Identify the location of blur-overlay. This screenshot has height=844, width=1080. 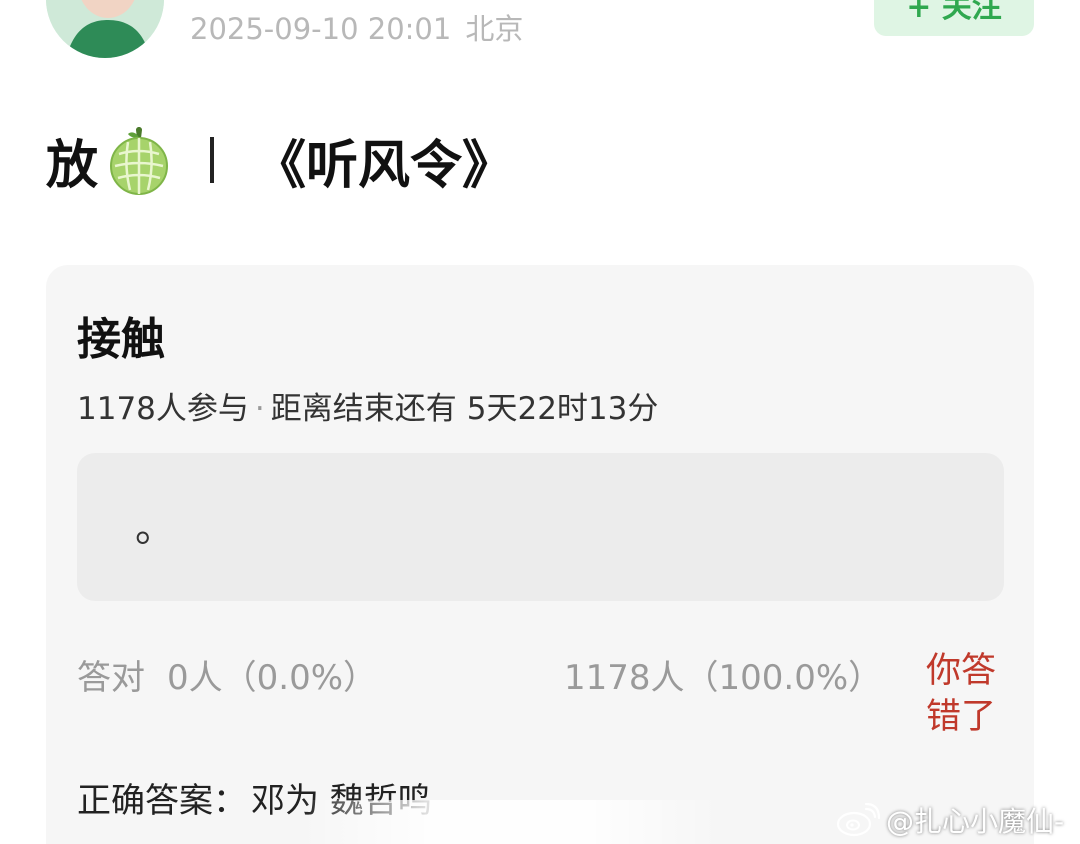
(510, 822).